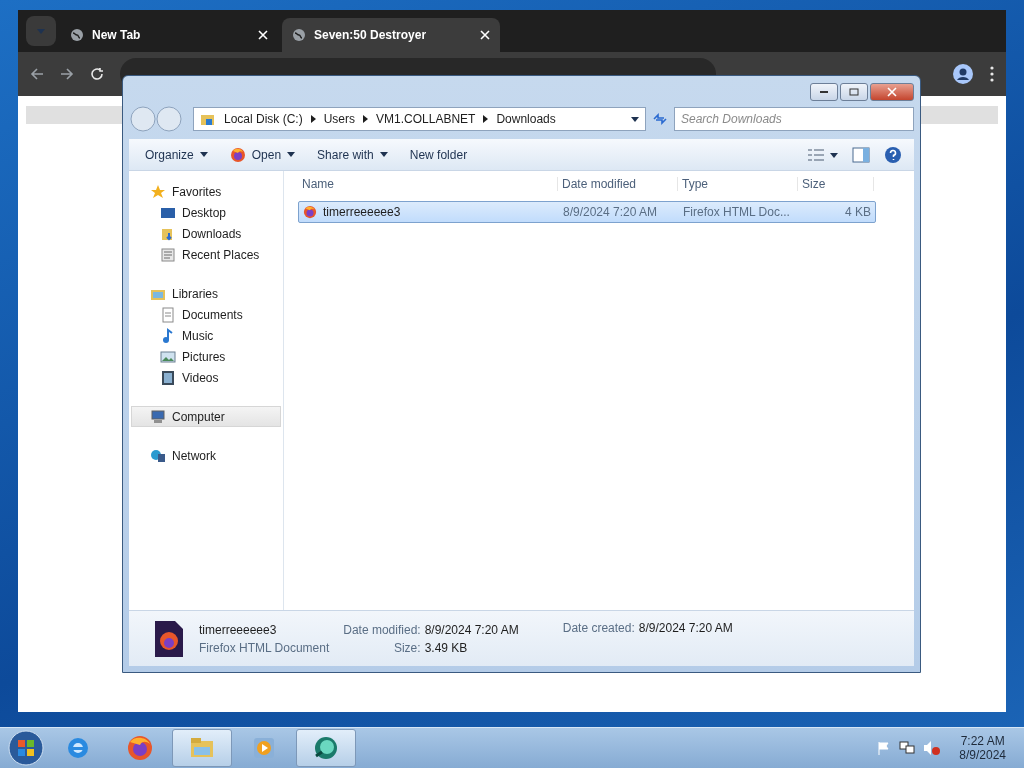 The image size is (1024, 768). Describe the element at coordinates (67, 74) in the screenshot. I see `forward-icon` at that location.